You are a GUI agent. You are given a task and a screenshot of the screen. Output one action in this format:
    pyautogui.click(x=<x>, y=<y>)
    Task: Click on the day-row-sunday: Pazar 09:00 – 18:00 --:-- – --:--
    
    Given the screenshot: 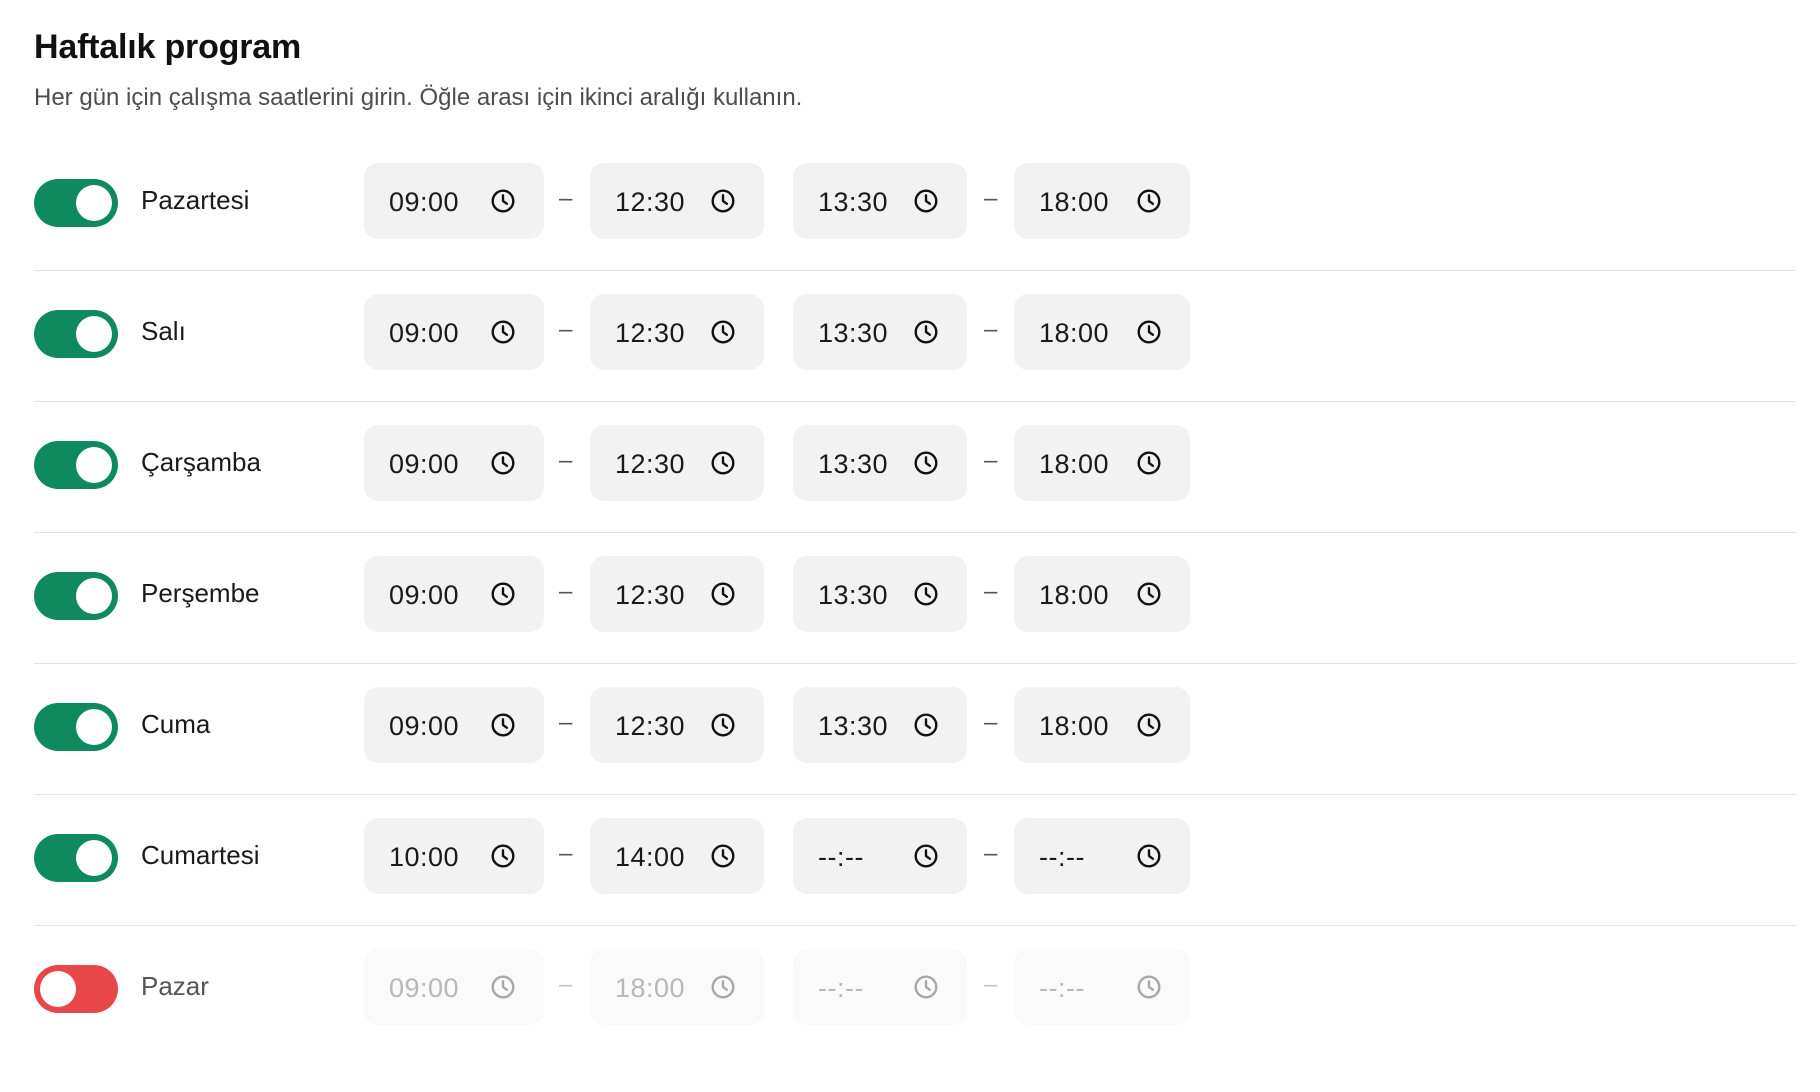 What is the action you would take?
    pyautogui.click(x=915, y=991)
    